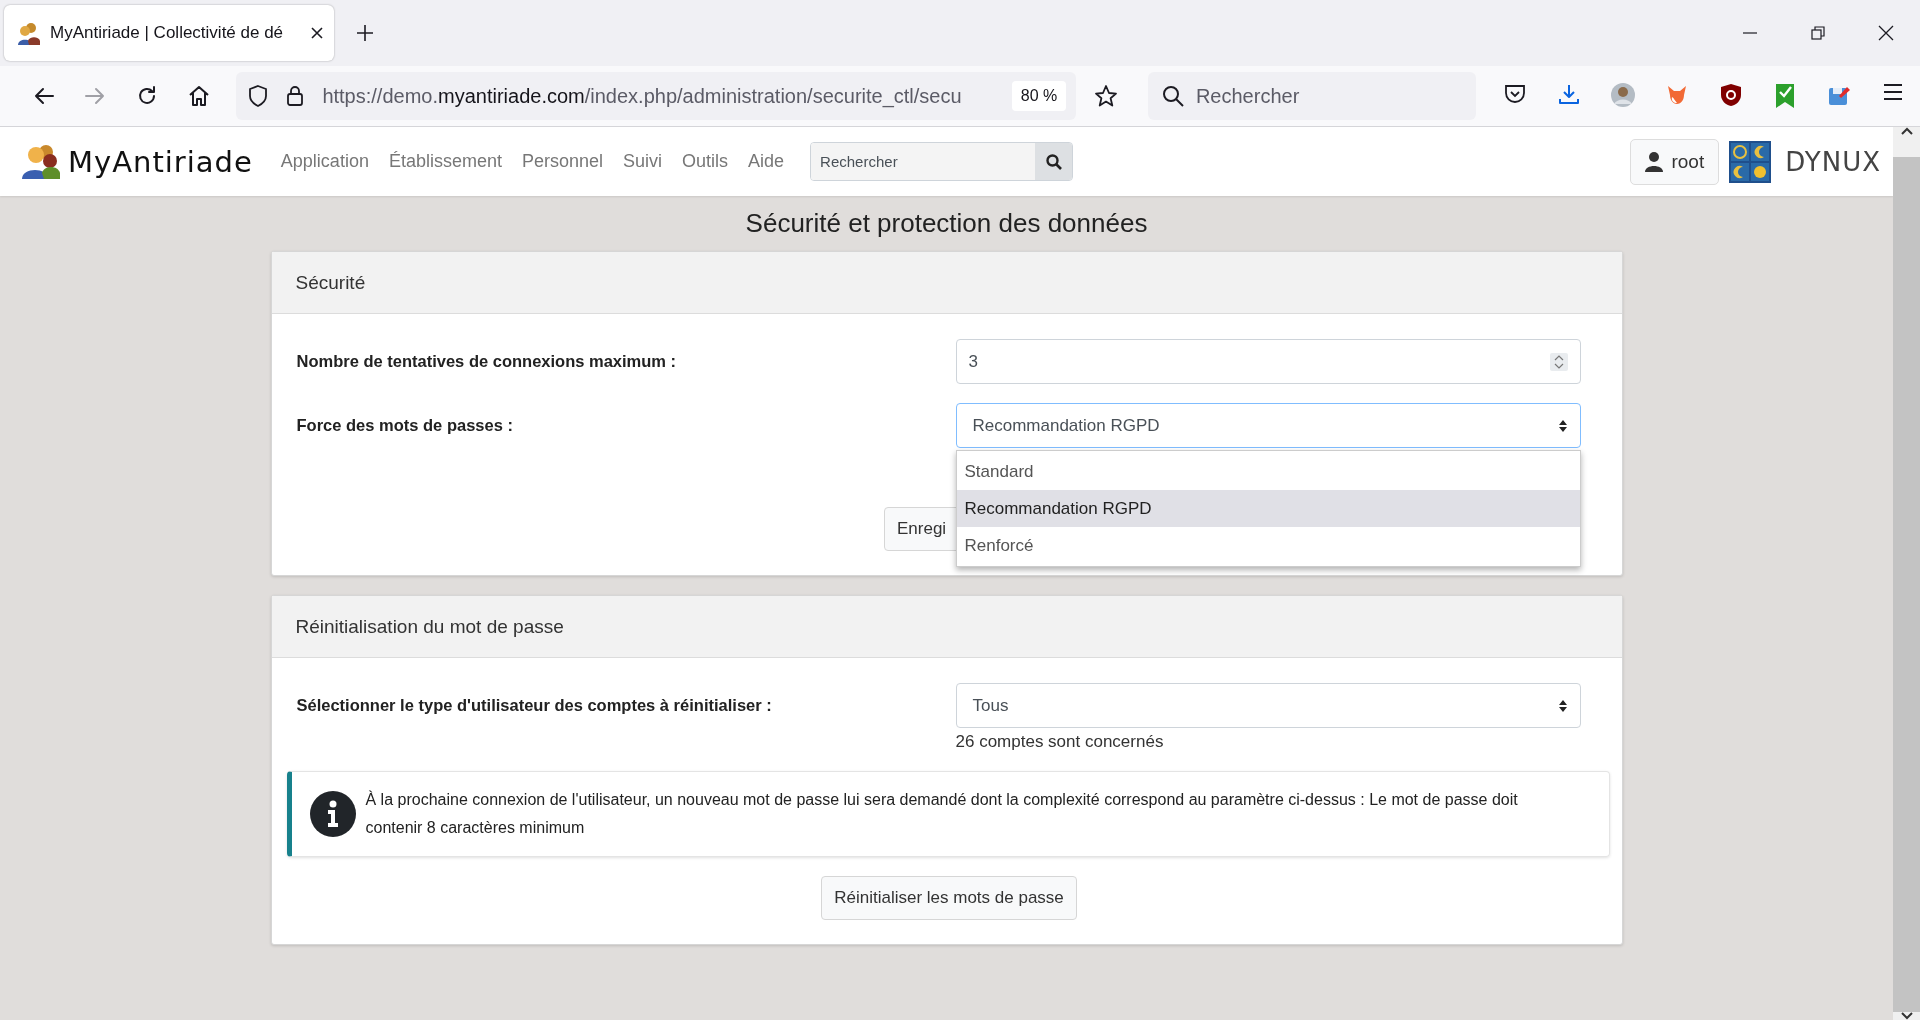  Describe the element at coordinates (1654, 161) in the screenshot. I see `user-icon` at that location.